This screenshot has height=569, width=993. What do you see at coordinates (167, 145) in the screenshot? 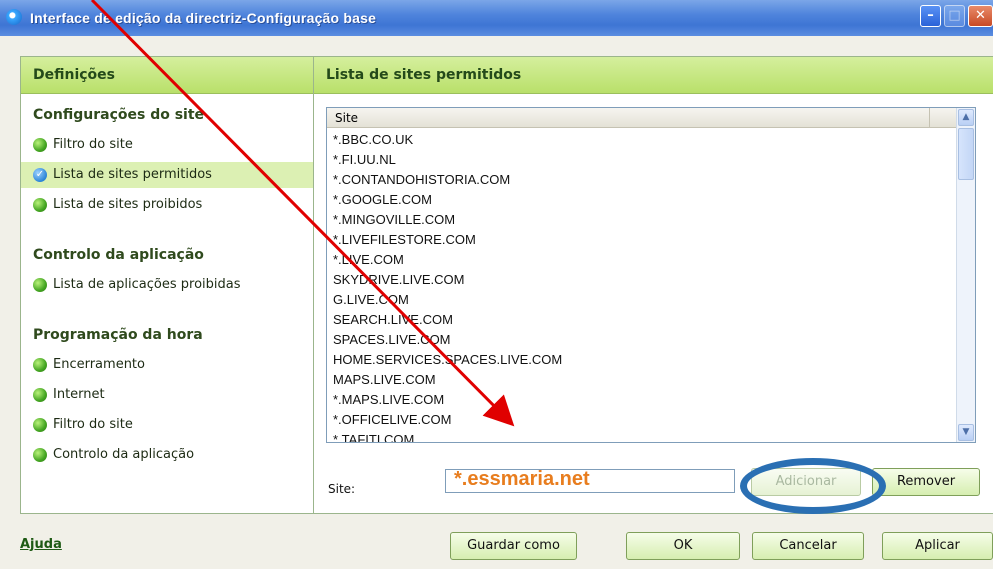
I see `nav-item-site-filter: Filtro do site` at bounding box center [167, 145].